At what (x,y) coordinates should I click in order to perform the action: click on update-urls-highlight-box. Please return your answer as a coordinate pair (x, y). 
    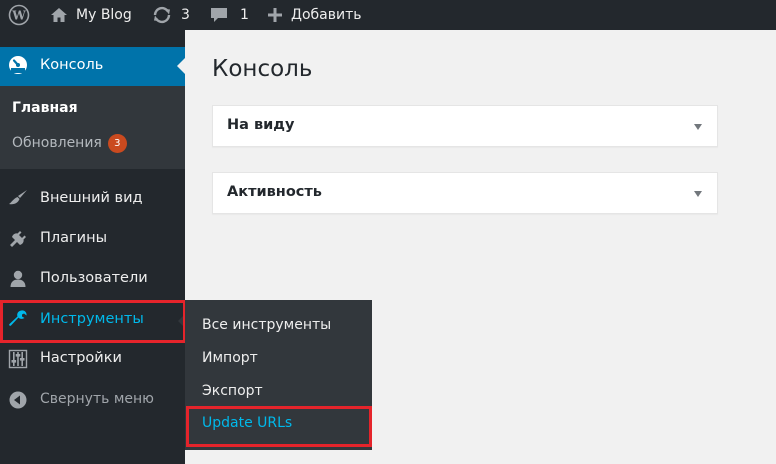
    Looking at the image, I should click on (279, 426).